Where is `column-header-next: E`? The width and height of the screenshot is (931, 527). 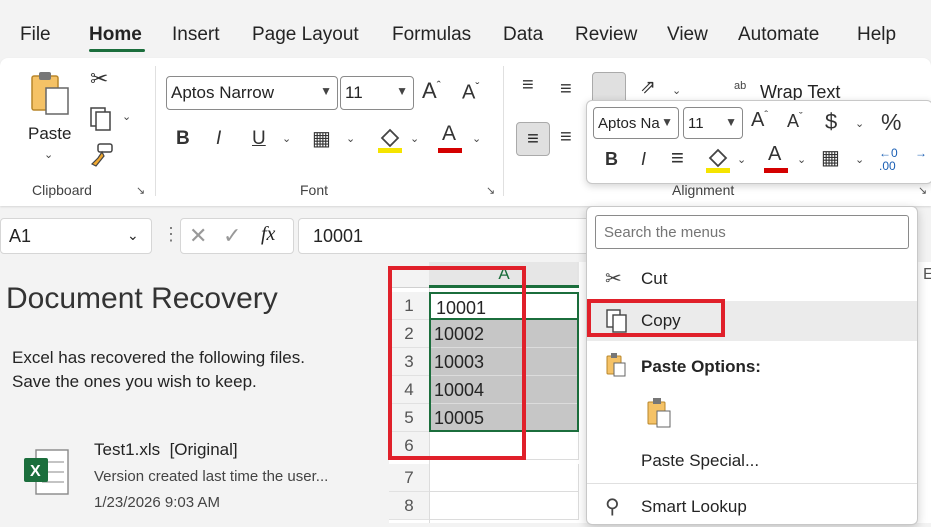
column-header-next: E is located at coordinates (927, 275).